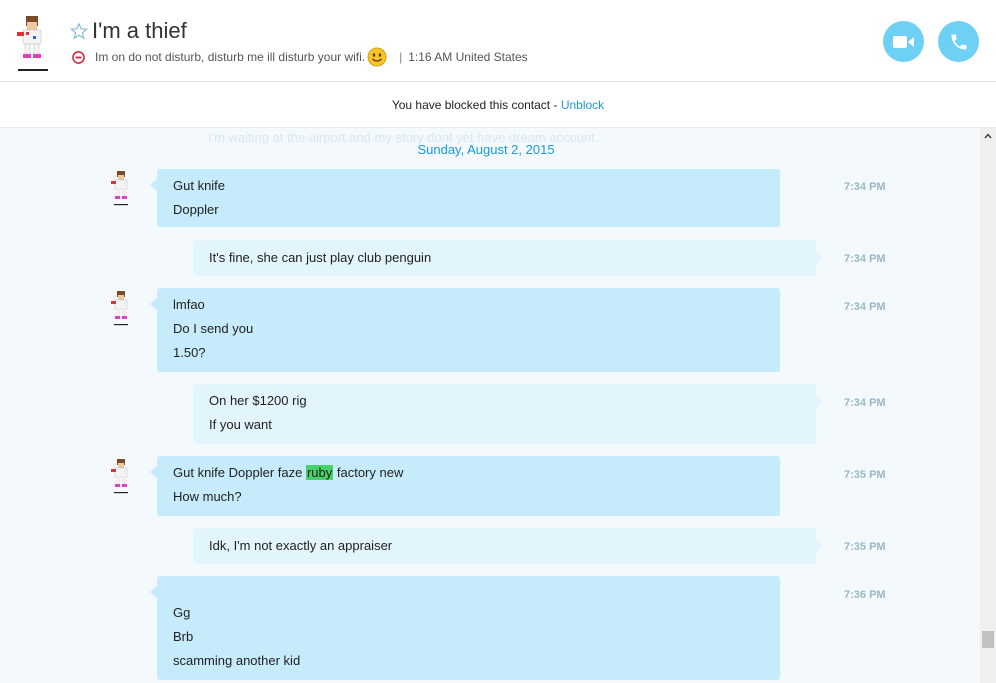 The width and height of the screenshot is (996, 683). Describe the element at coordinates (468, 57) in the screenshot. I see `local-time: 1:16 AM United States` at that location.